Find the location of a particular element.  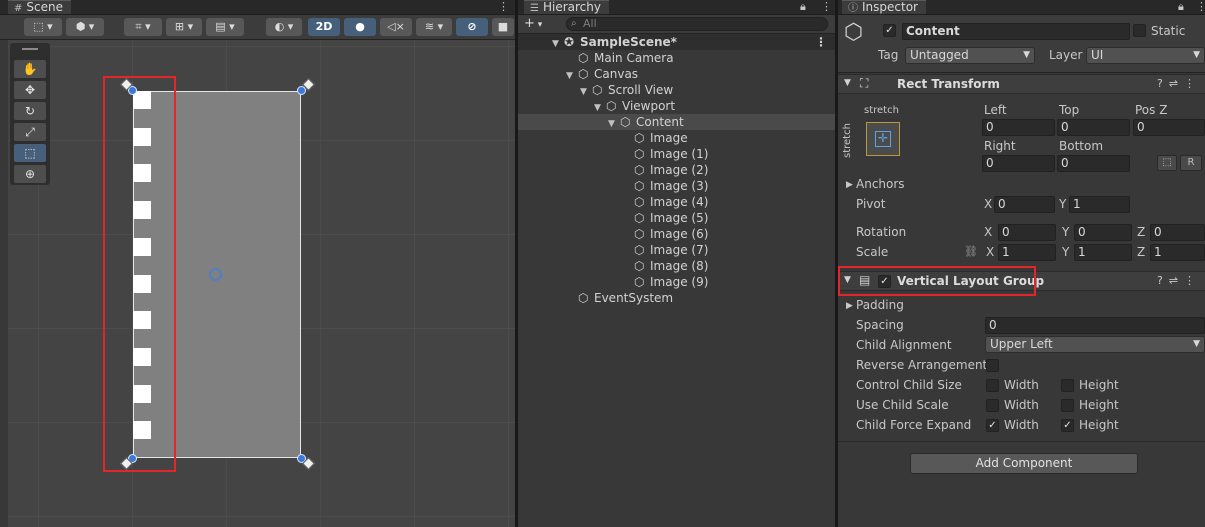

hierarchy-item: ⬡ Image is located at coordinates (676, 138).